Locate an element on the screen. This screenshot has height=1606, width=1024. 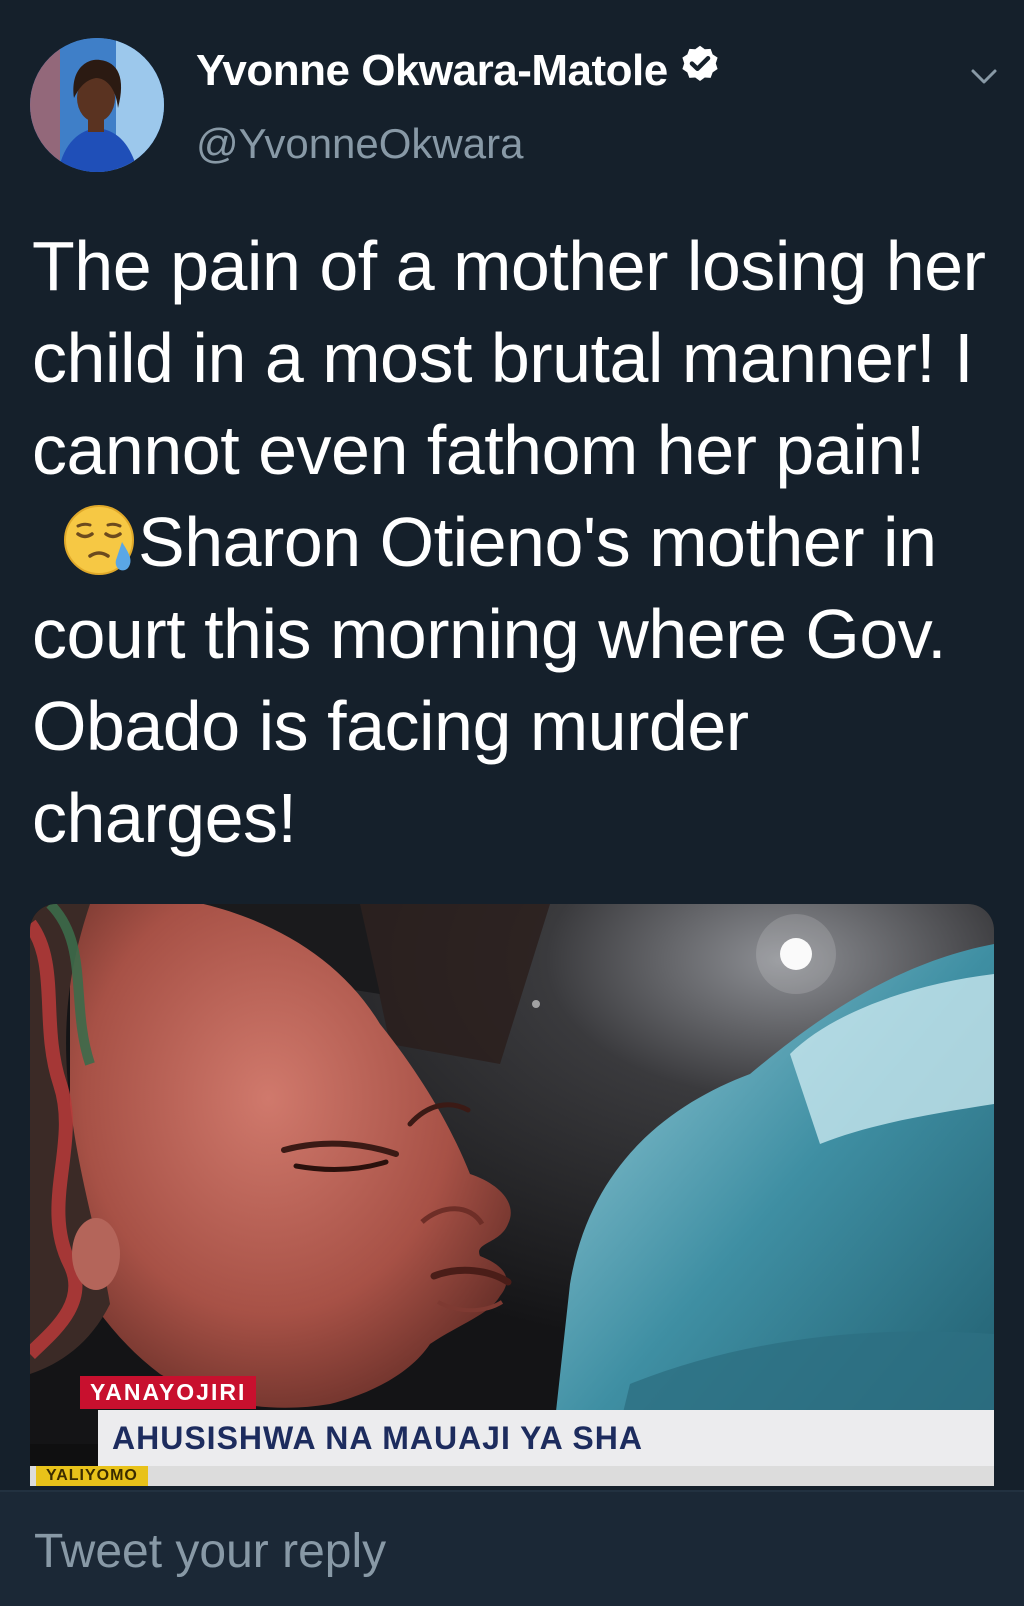
tweet-header: Yvonne Okwara-Matole @YvonneOkwara is located at coordinates (512, 95).